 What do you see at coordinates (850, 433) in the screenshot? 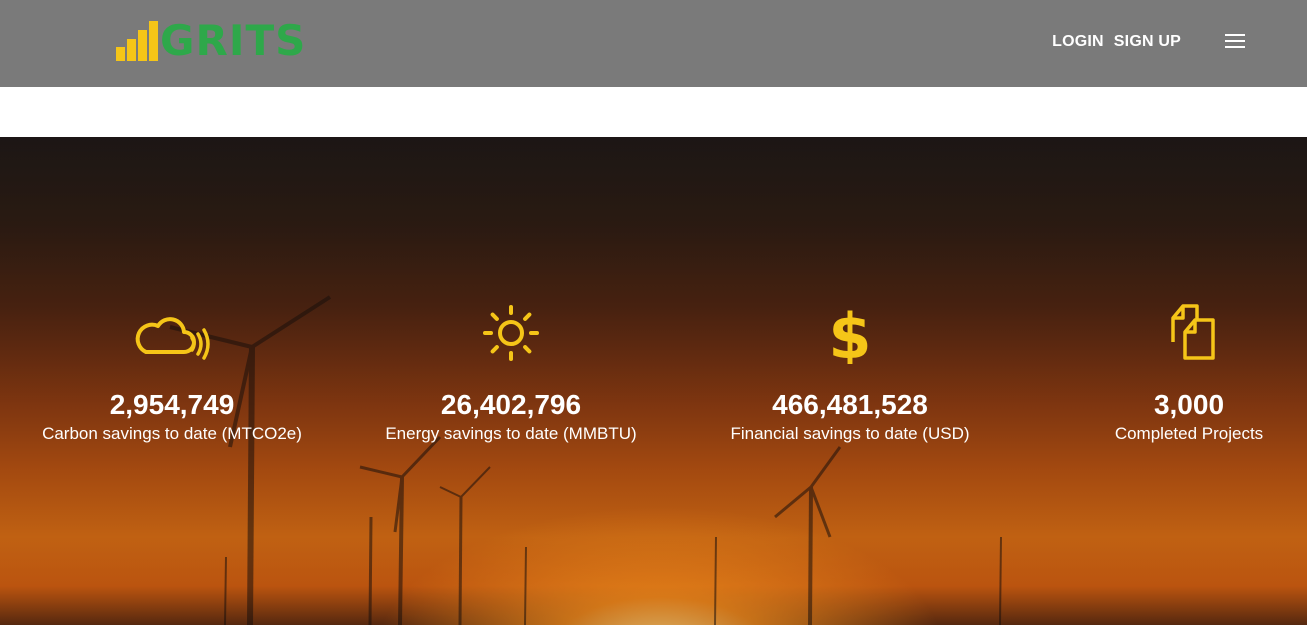
I see `stat-label: Financial savings to date (USD)` at bounding box center [850, 433].